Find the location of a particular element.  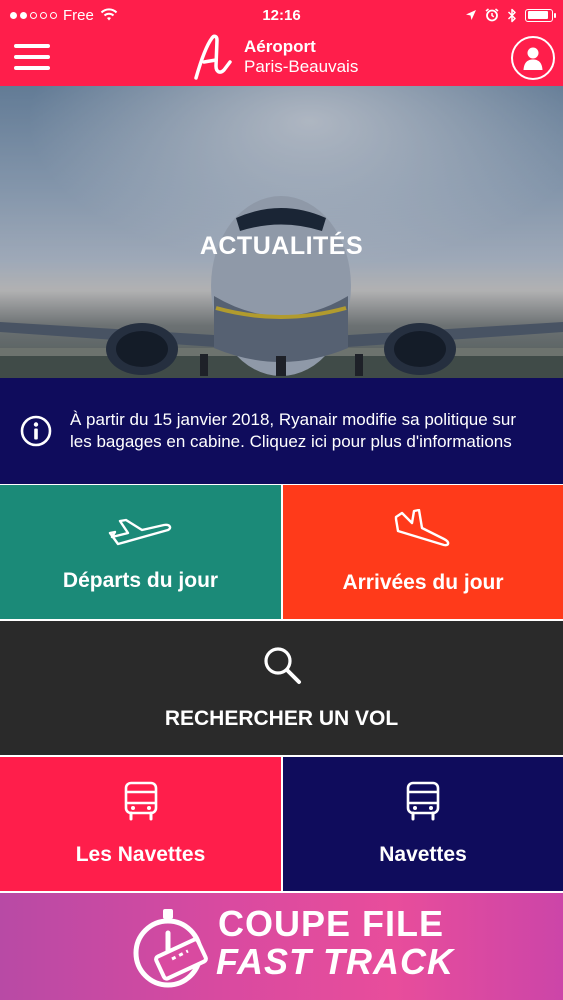

arrival-plane-icon is located at coordinates (422, 528).